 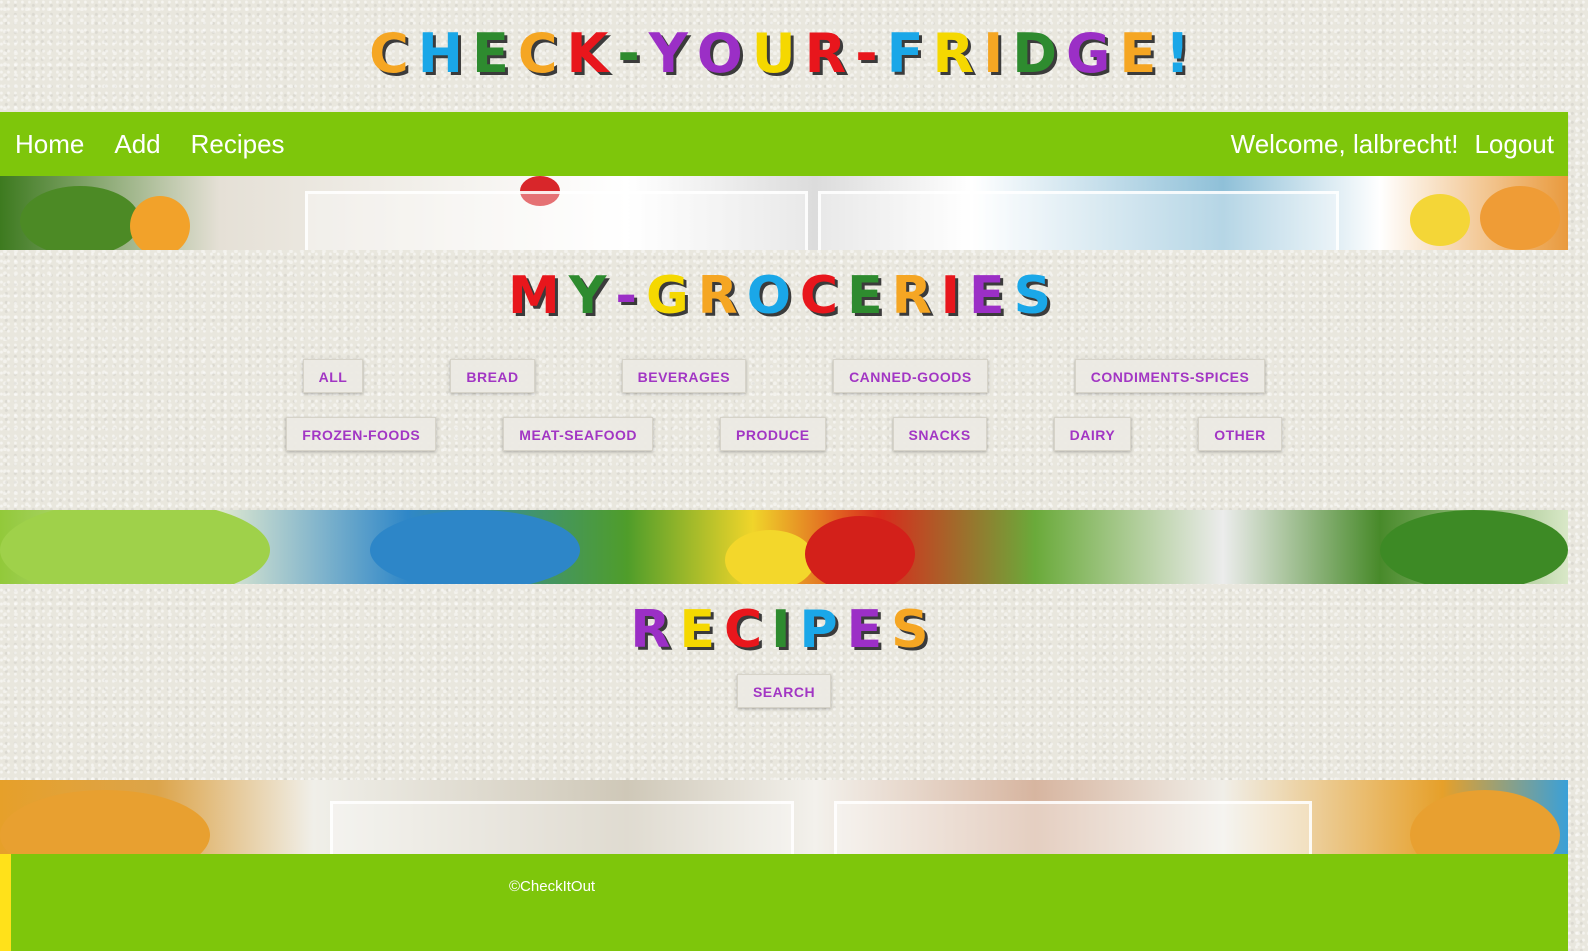 What do you see at coordinates (444, 53) in the screenshot?
I see `site-title-letter: H` at bounding box center [444, 53].